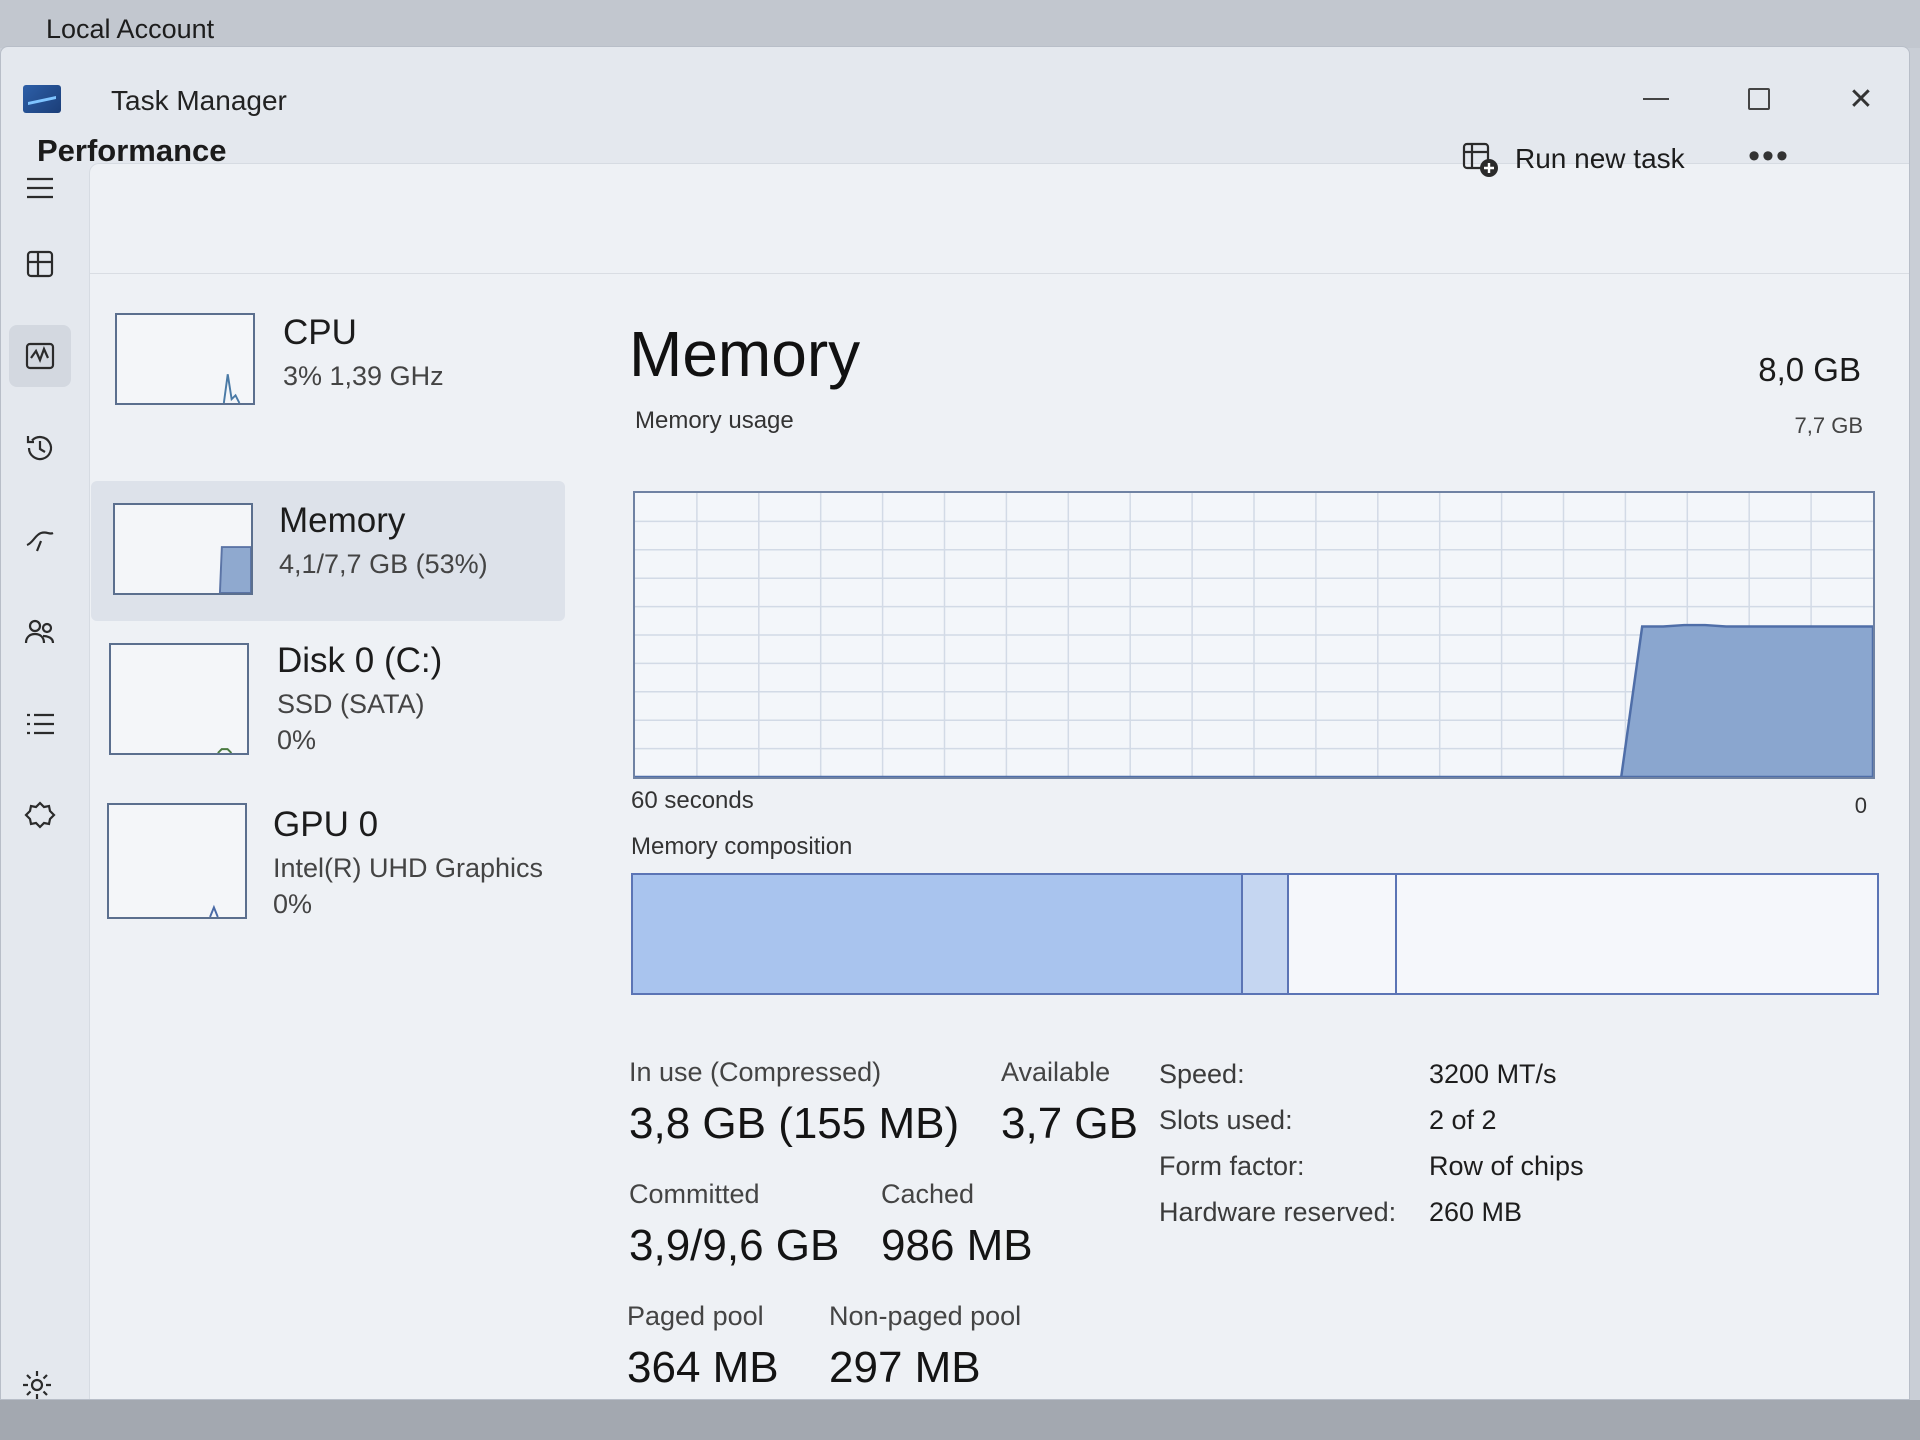  I want to click on nav-app-history, so click(40, 448).